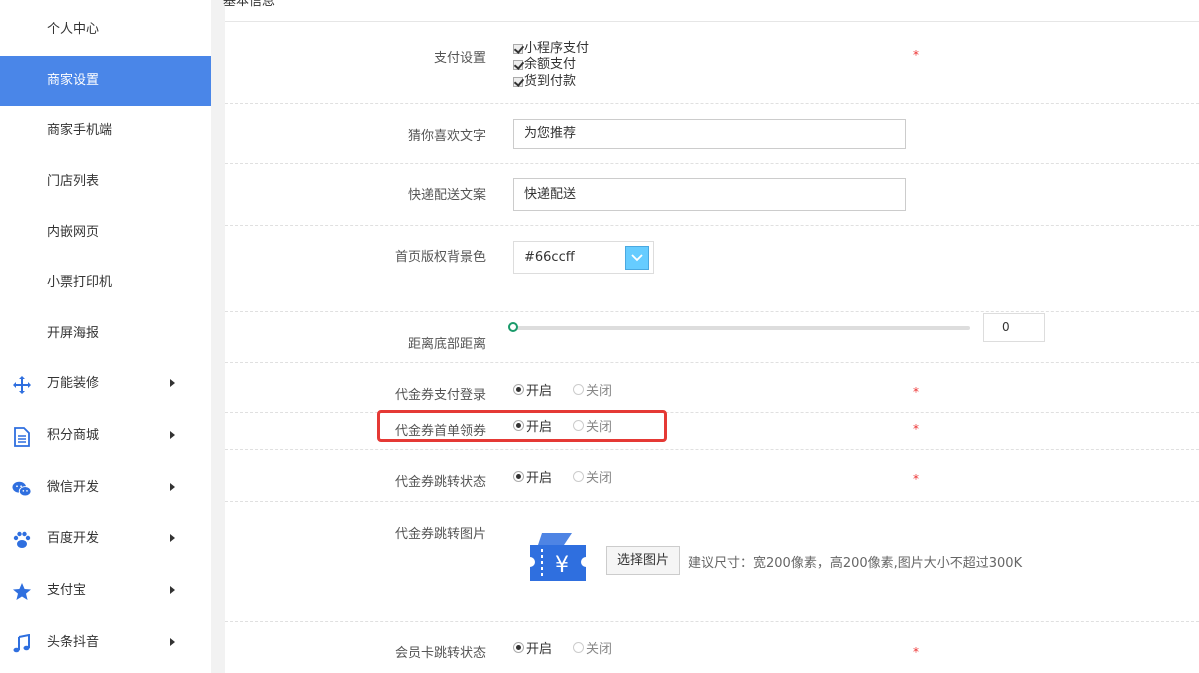 This screenshot has width=1199, height=673. I want to click on sidebar-item-decoration: 万能装修, so click(105, 384).